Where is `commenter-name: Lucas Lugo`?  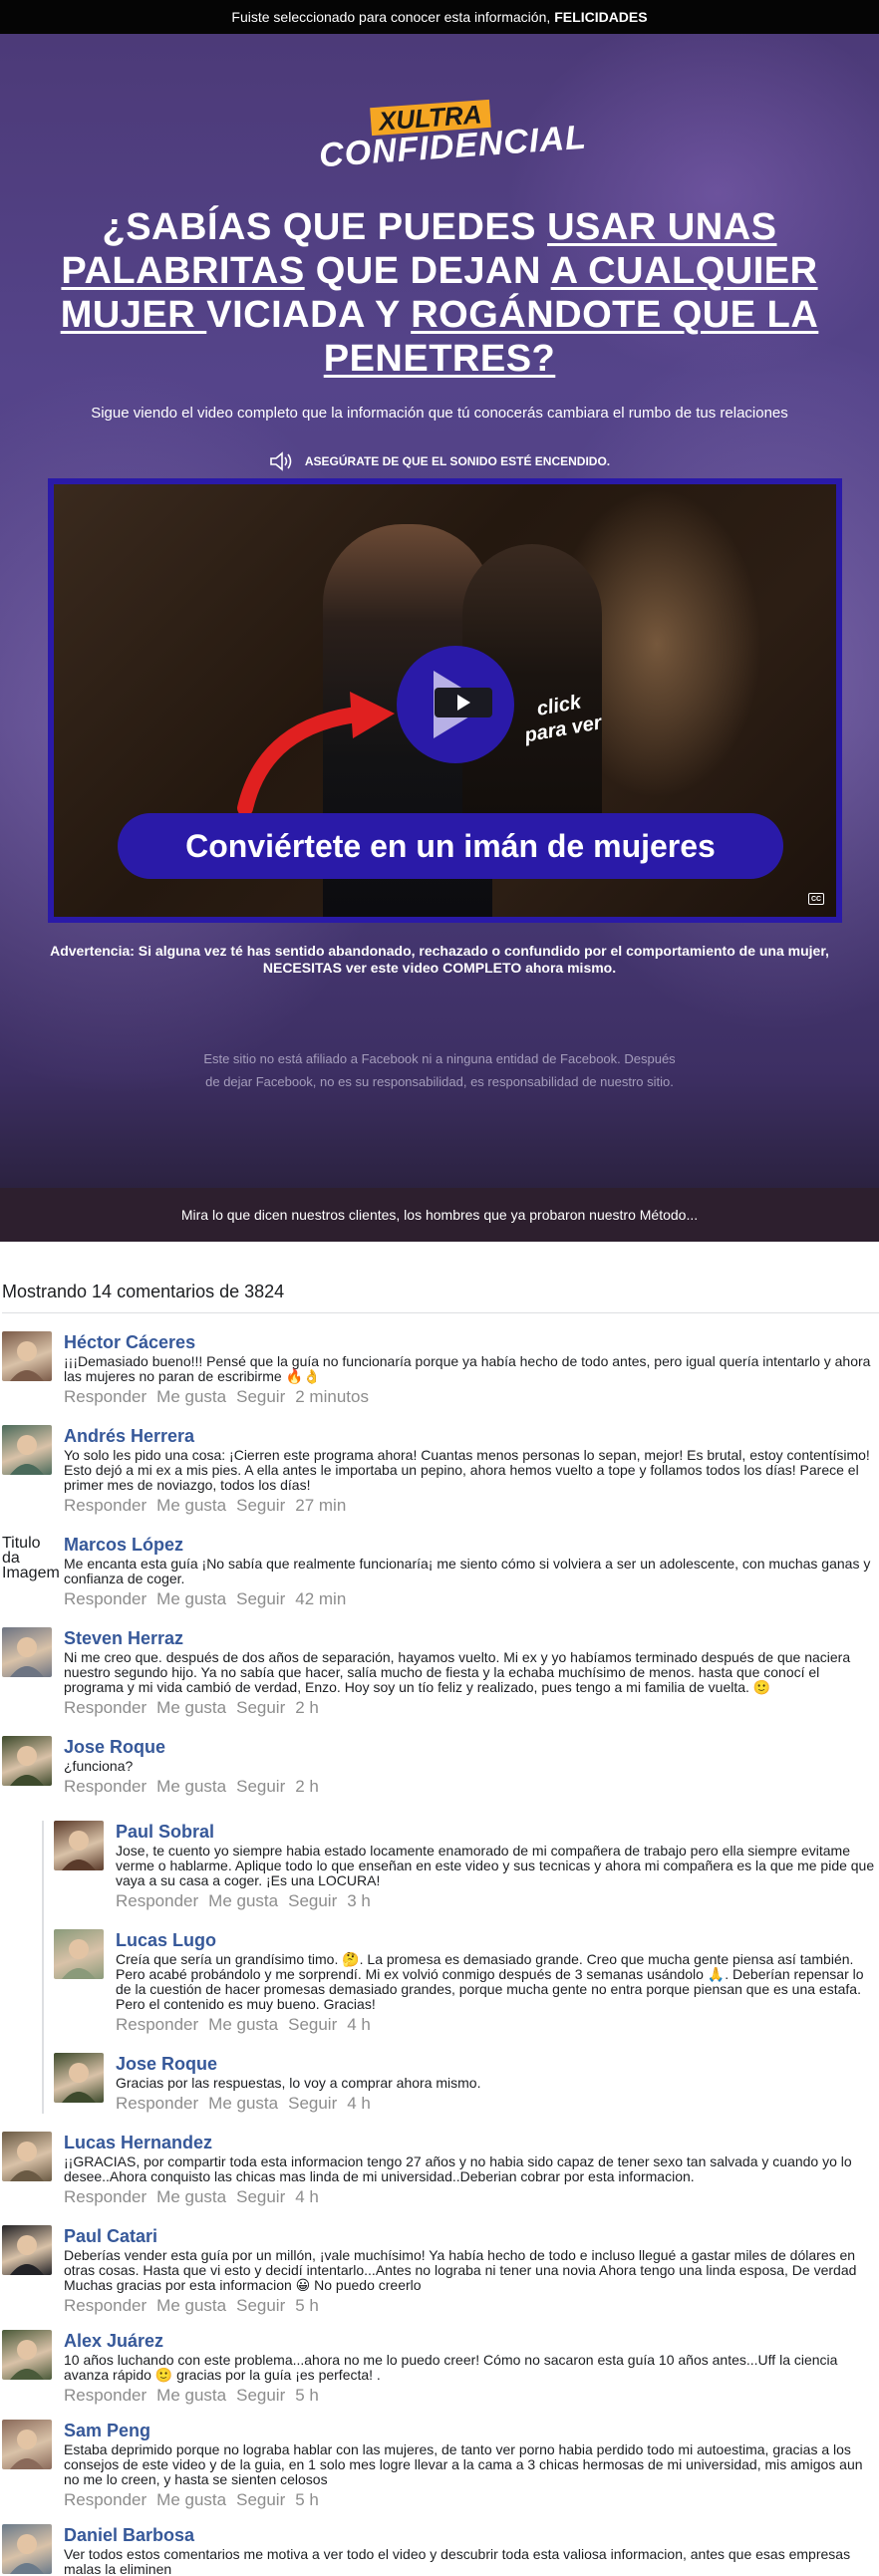
commenter-name: Lucas Lugo is located at coordinates (495, 1940).